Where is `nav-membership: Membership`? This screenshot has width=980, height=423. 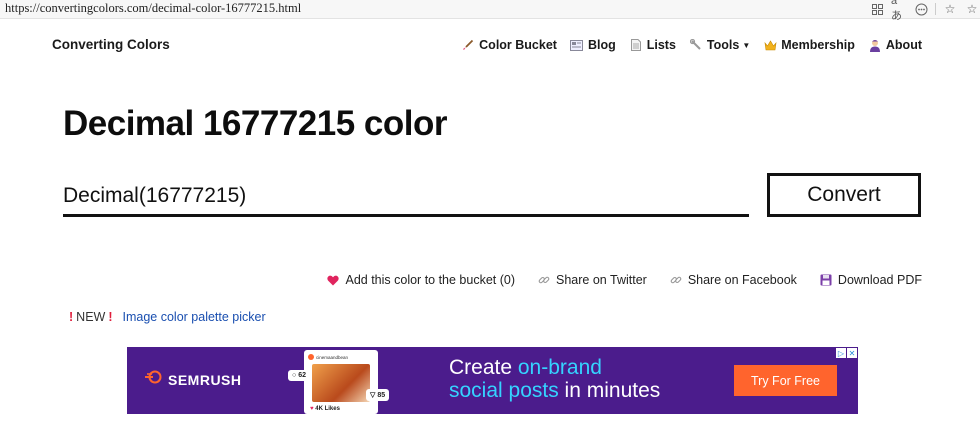 nav-membership: Membership is located at coordinates (809, 45).